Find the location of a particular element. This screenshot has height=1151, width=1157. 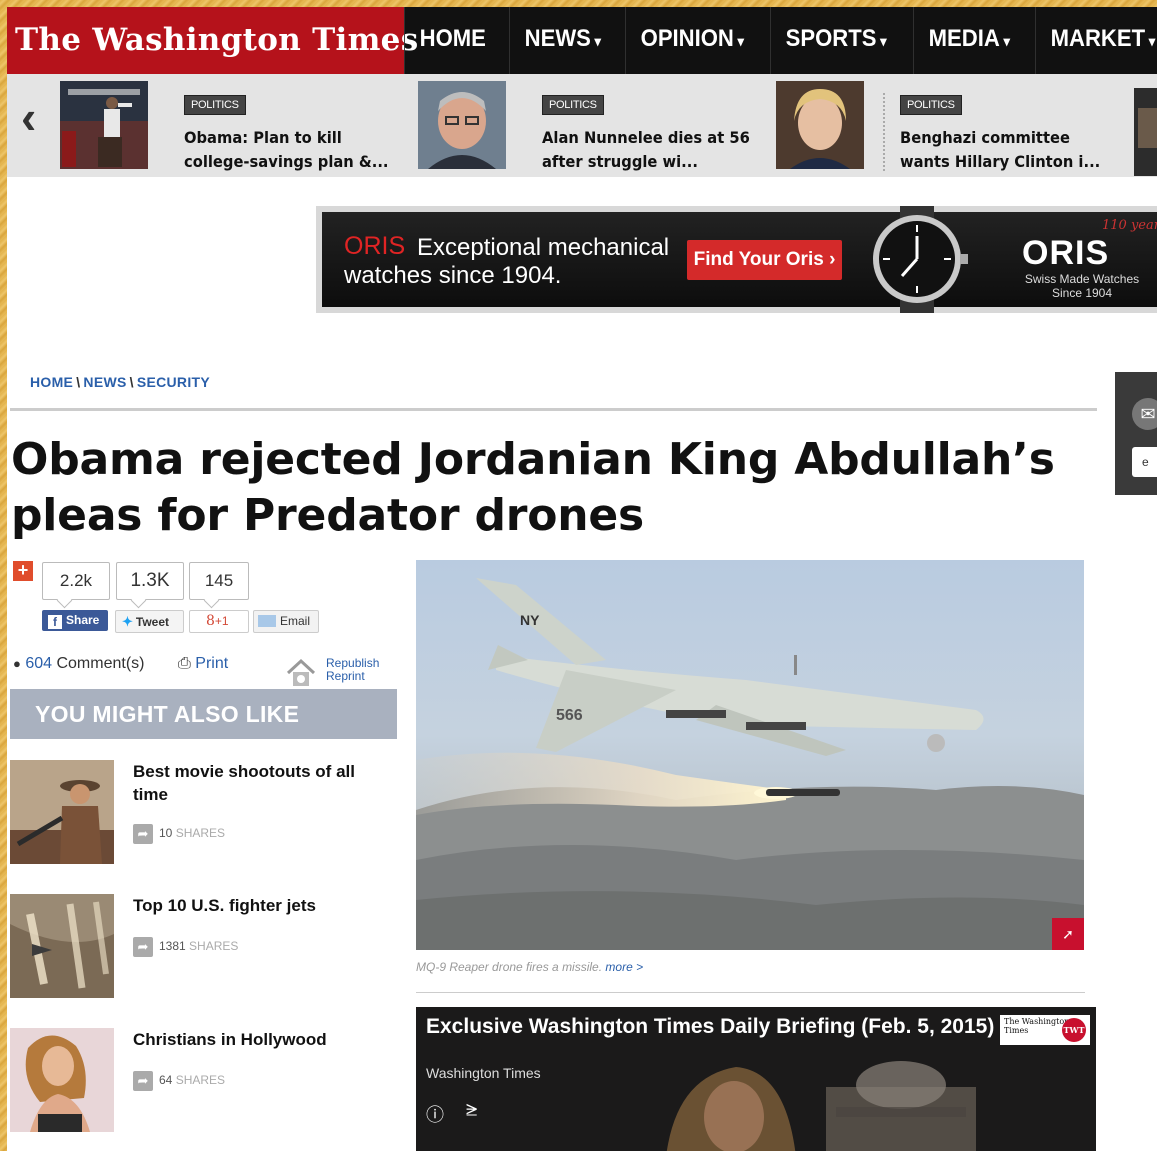

nav-sports: SPORTS ▾ is located at coordinates (835, 40).